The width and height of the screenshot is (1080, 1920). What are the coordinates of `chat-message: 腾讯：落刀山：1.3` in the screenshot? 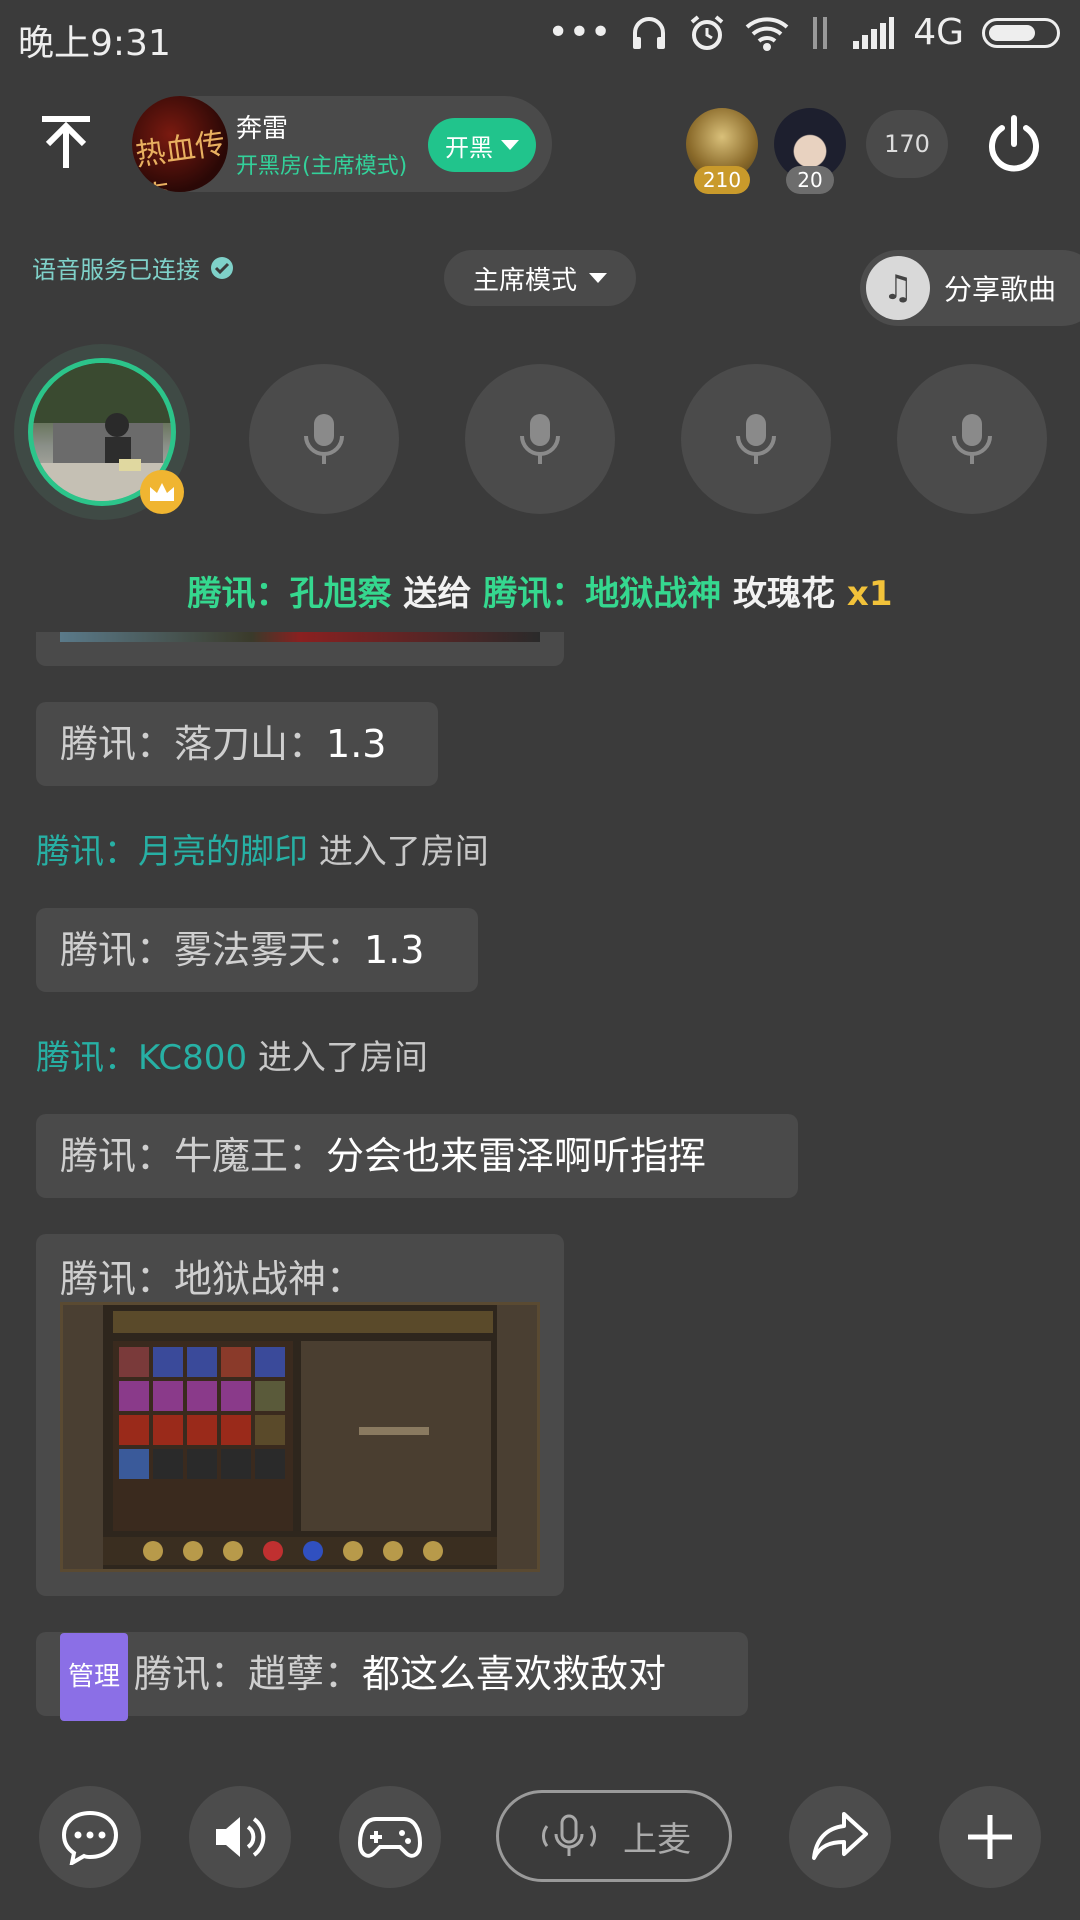 It's located at (237, 744).